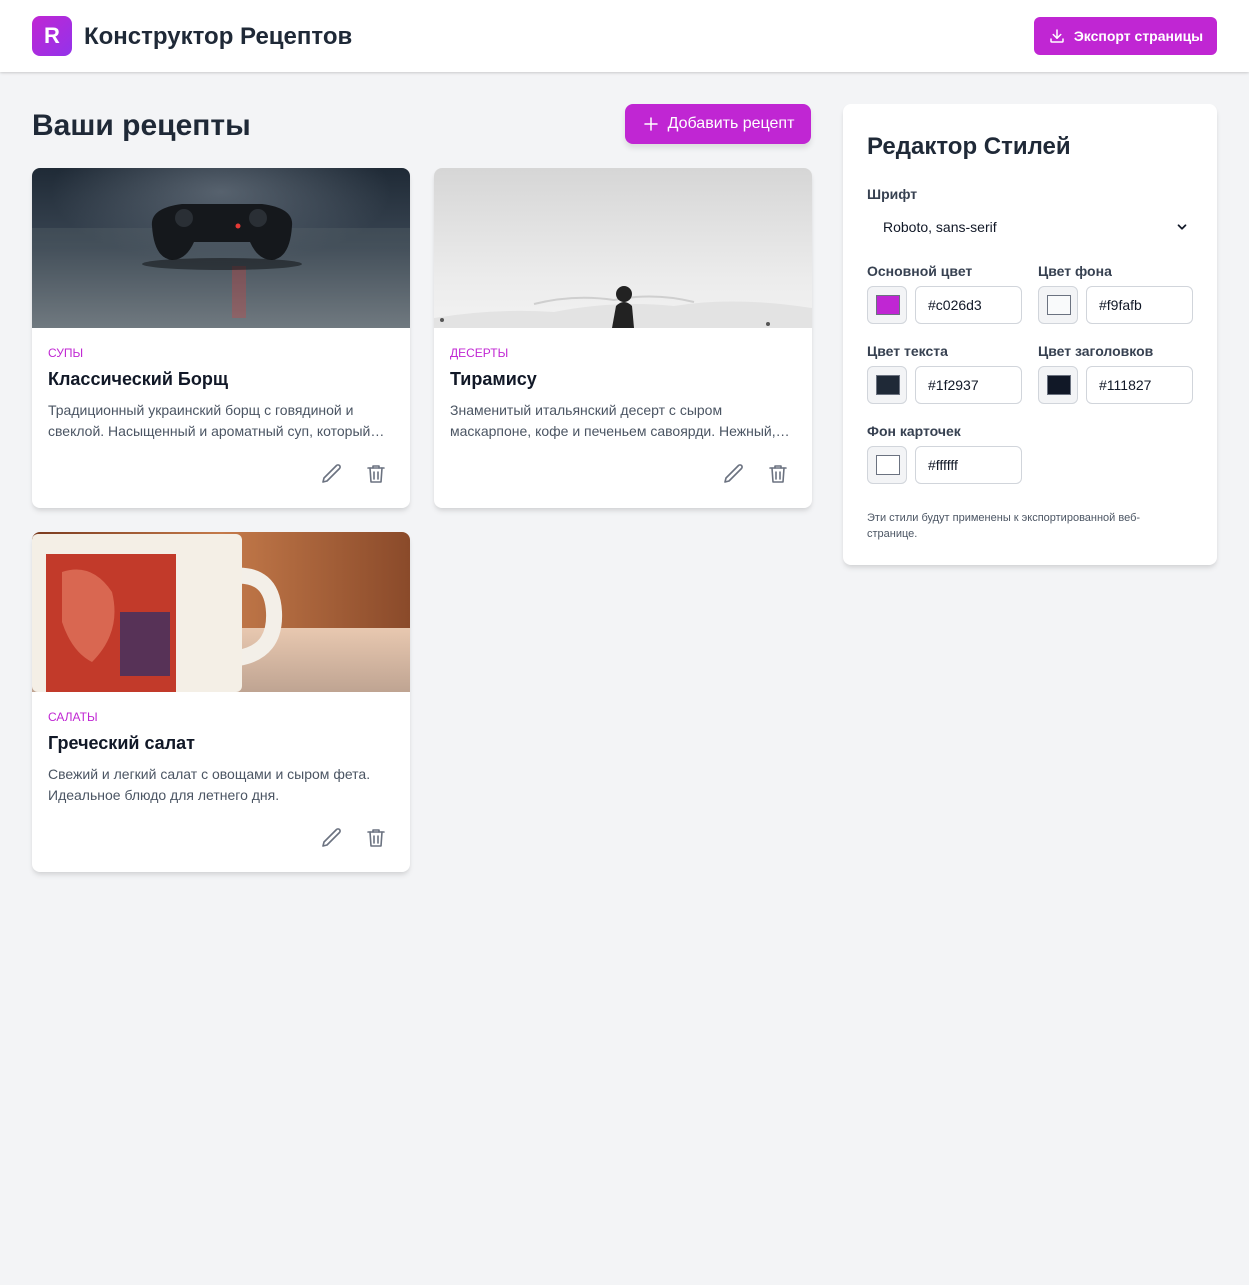 Image resolution: width=1249 pixels, height=1285 pixels. What do you see at coordinates (892, 194) in the screenshot?
I see `font-label: Шрифт` at bounding box center [892, 194].